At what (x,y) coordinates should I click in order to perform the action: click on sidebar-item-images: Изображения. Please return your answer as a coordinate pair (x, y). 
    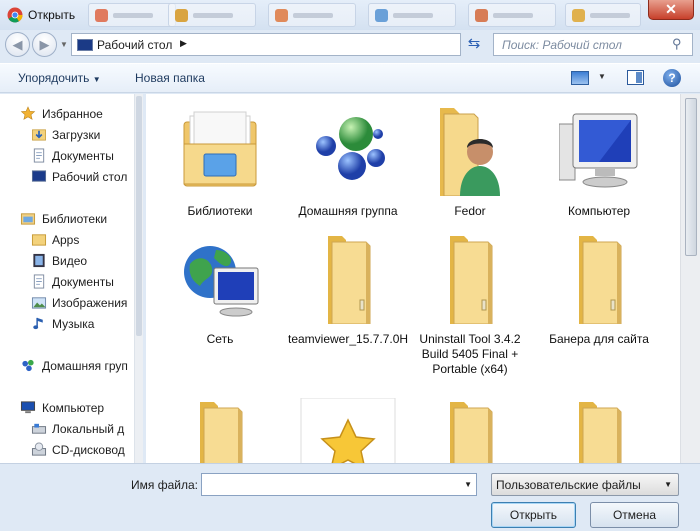
    Looking at the image, I should click on (67, 303).